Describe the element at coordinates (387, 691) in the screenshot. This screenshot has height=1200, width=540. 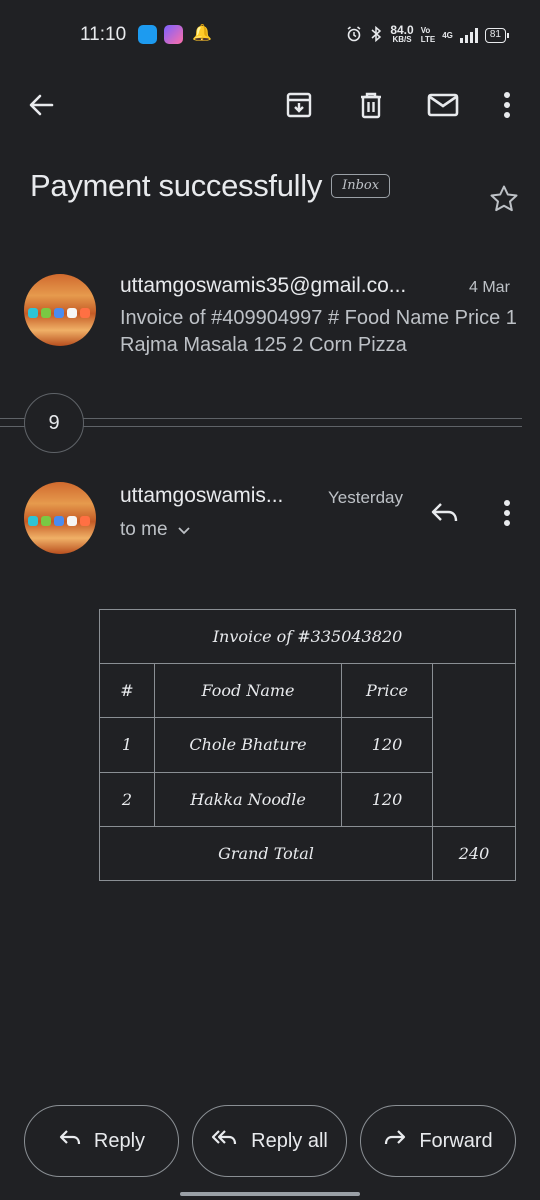
I see `column-header: Price` at that location.